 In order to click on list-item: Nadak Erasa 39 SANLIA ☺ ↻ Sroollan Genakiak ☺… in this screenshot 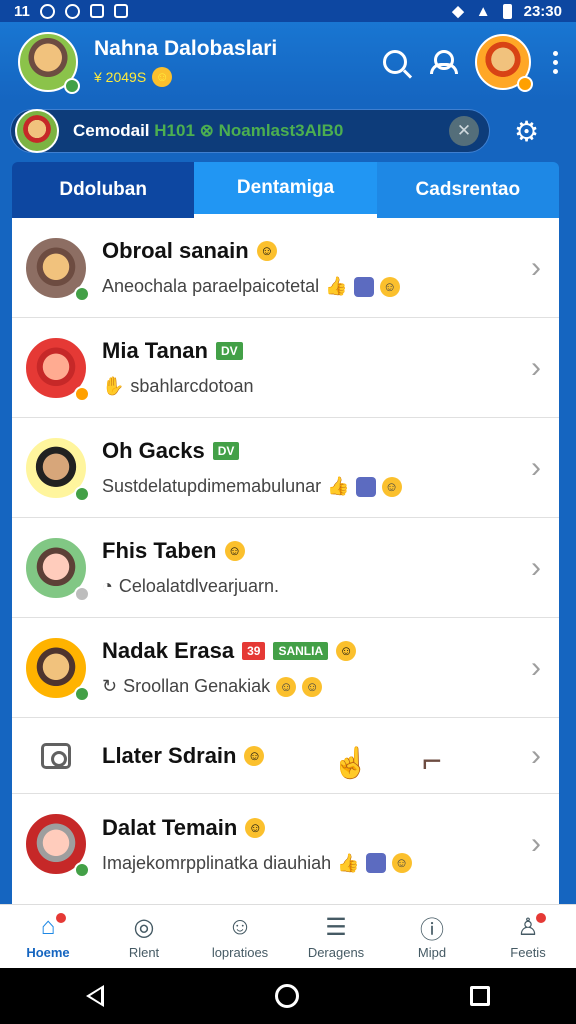, I will do `click(285, 668)`.